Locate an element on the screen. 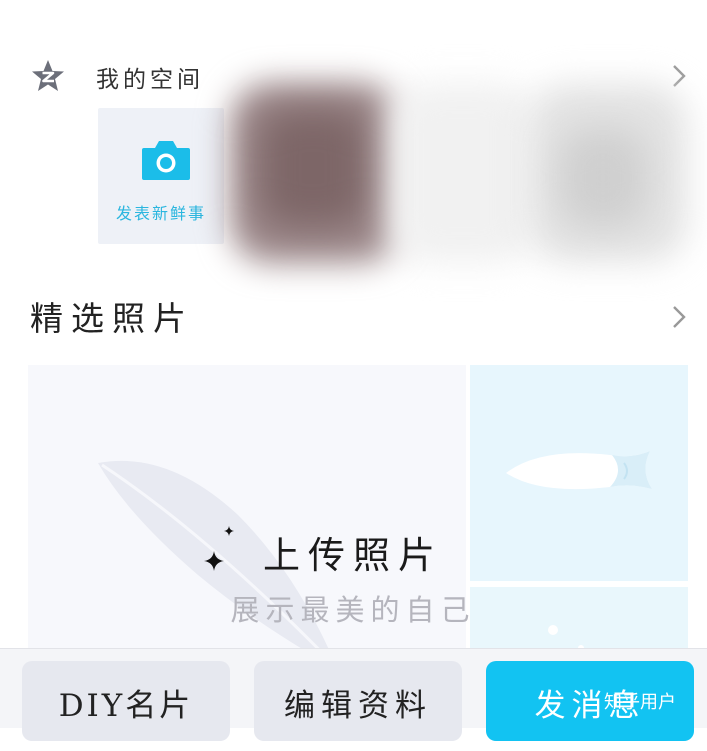 This screenshot has height=751, width=707. bottom-action-bar: DIY名片 编辑资料 发消息 is located at coordinates (353, 694).